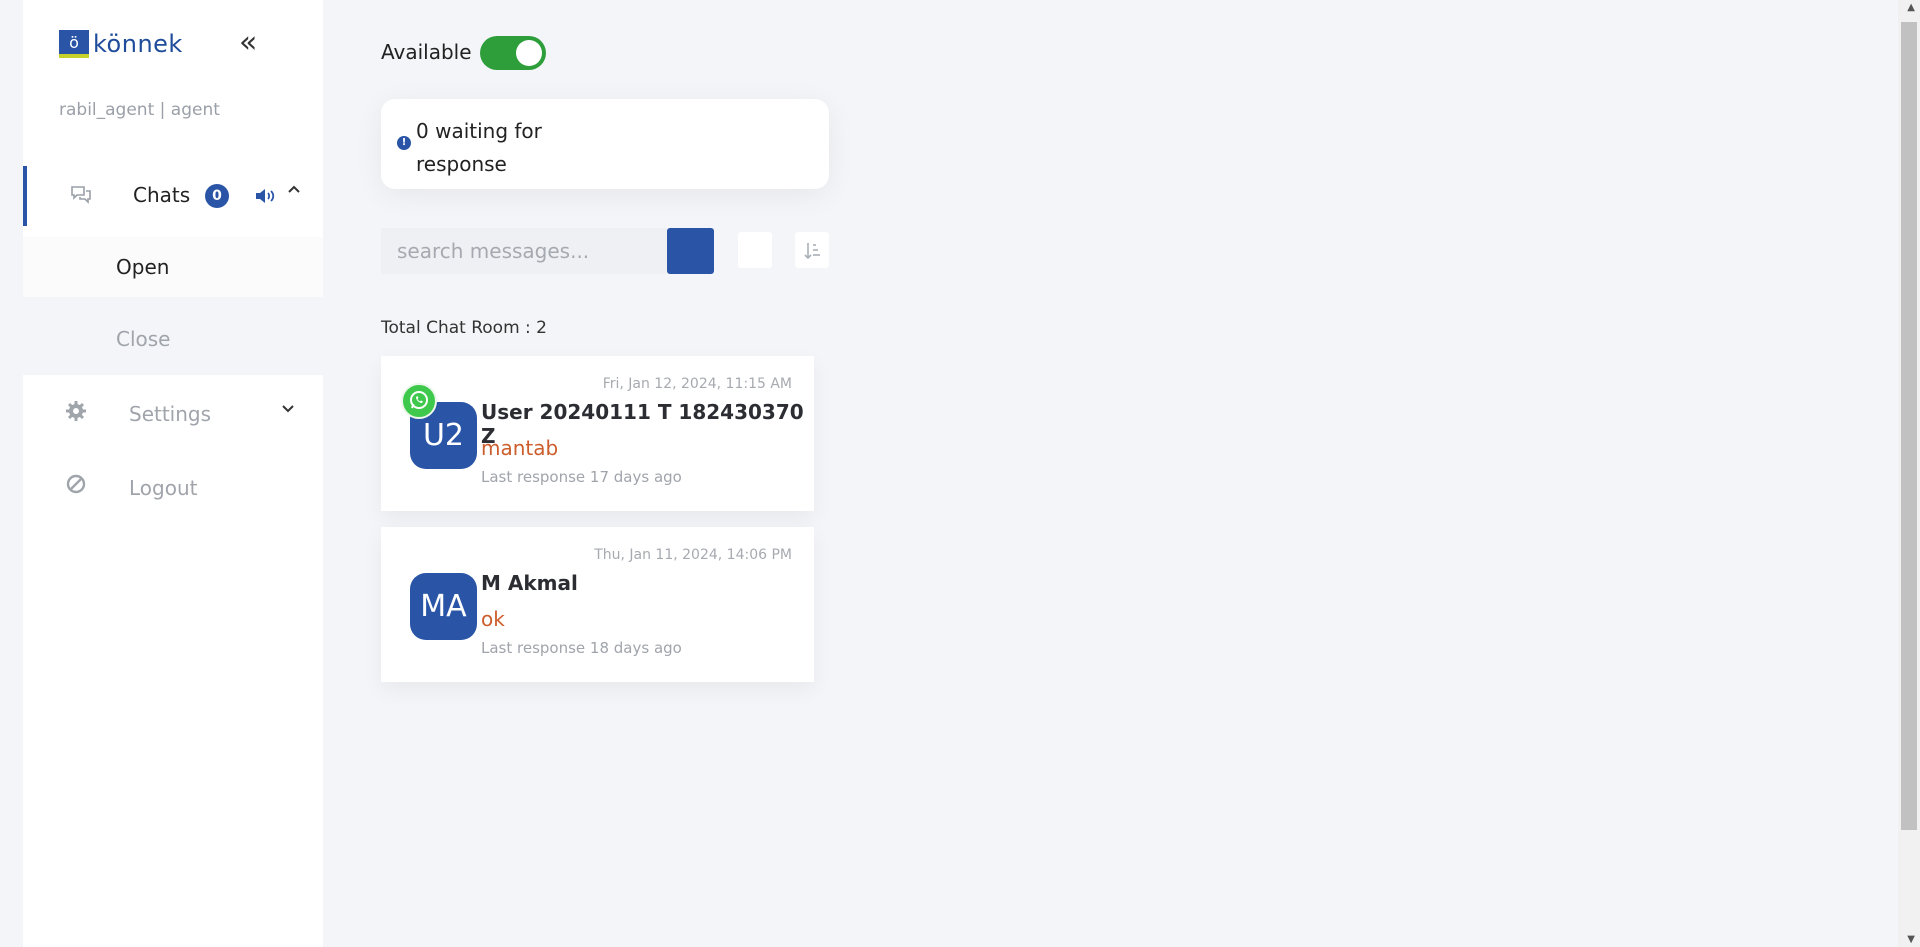 This screenshot has width=1920, height=947. I want to click on gear-icon, so click(76, 414).